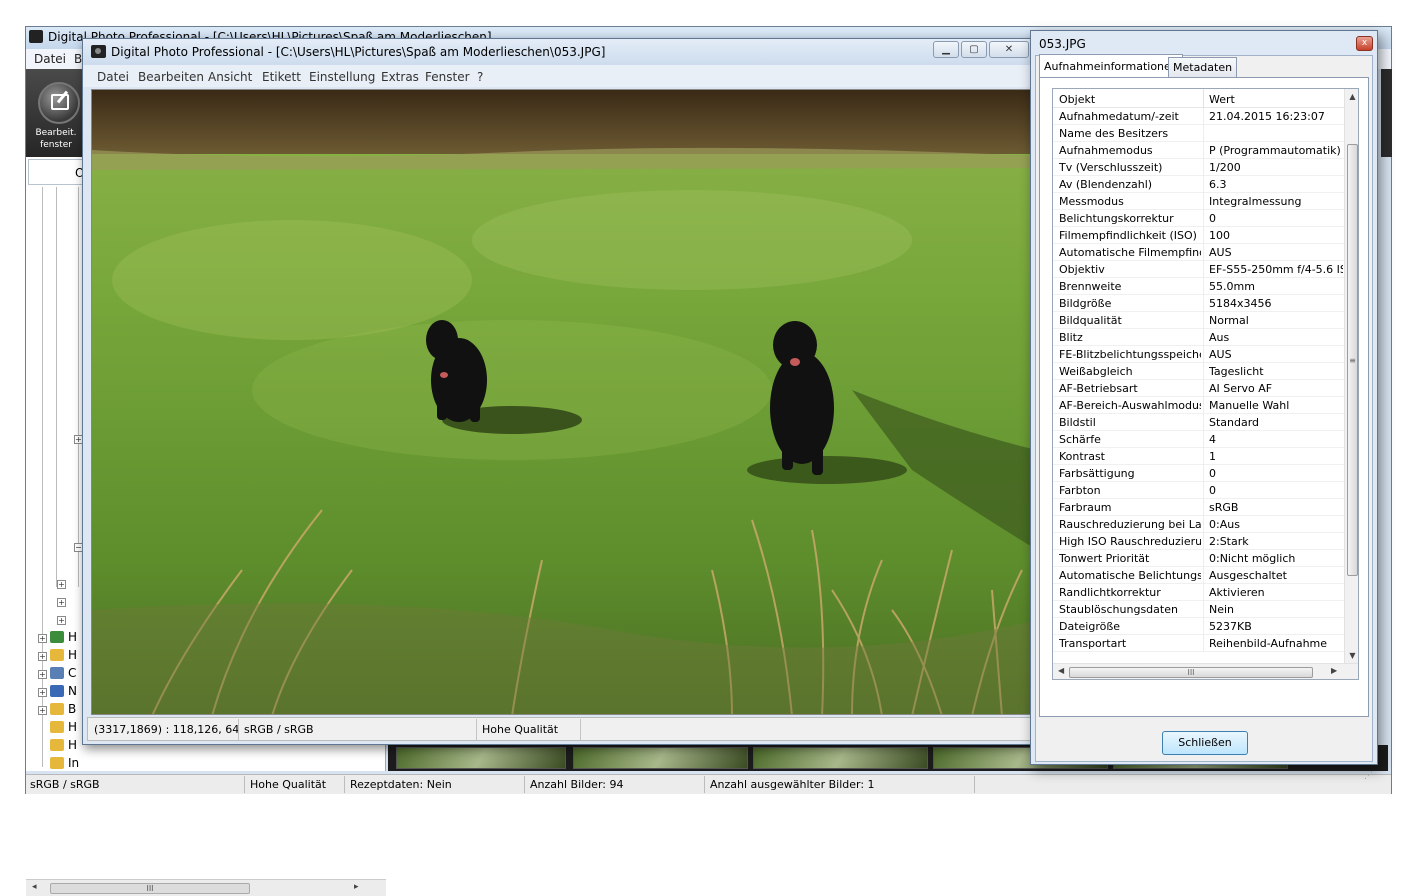  Describe the element at coordinates (1198, 439) in the screenshot. I see `table-row: Schärfe 4` at that location.